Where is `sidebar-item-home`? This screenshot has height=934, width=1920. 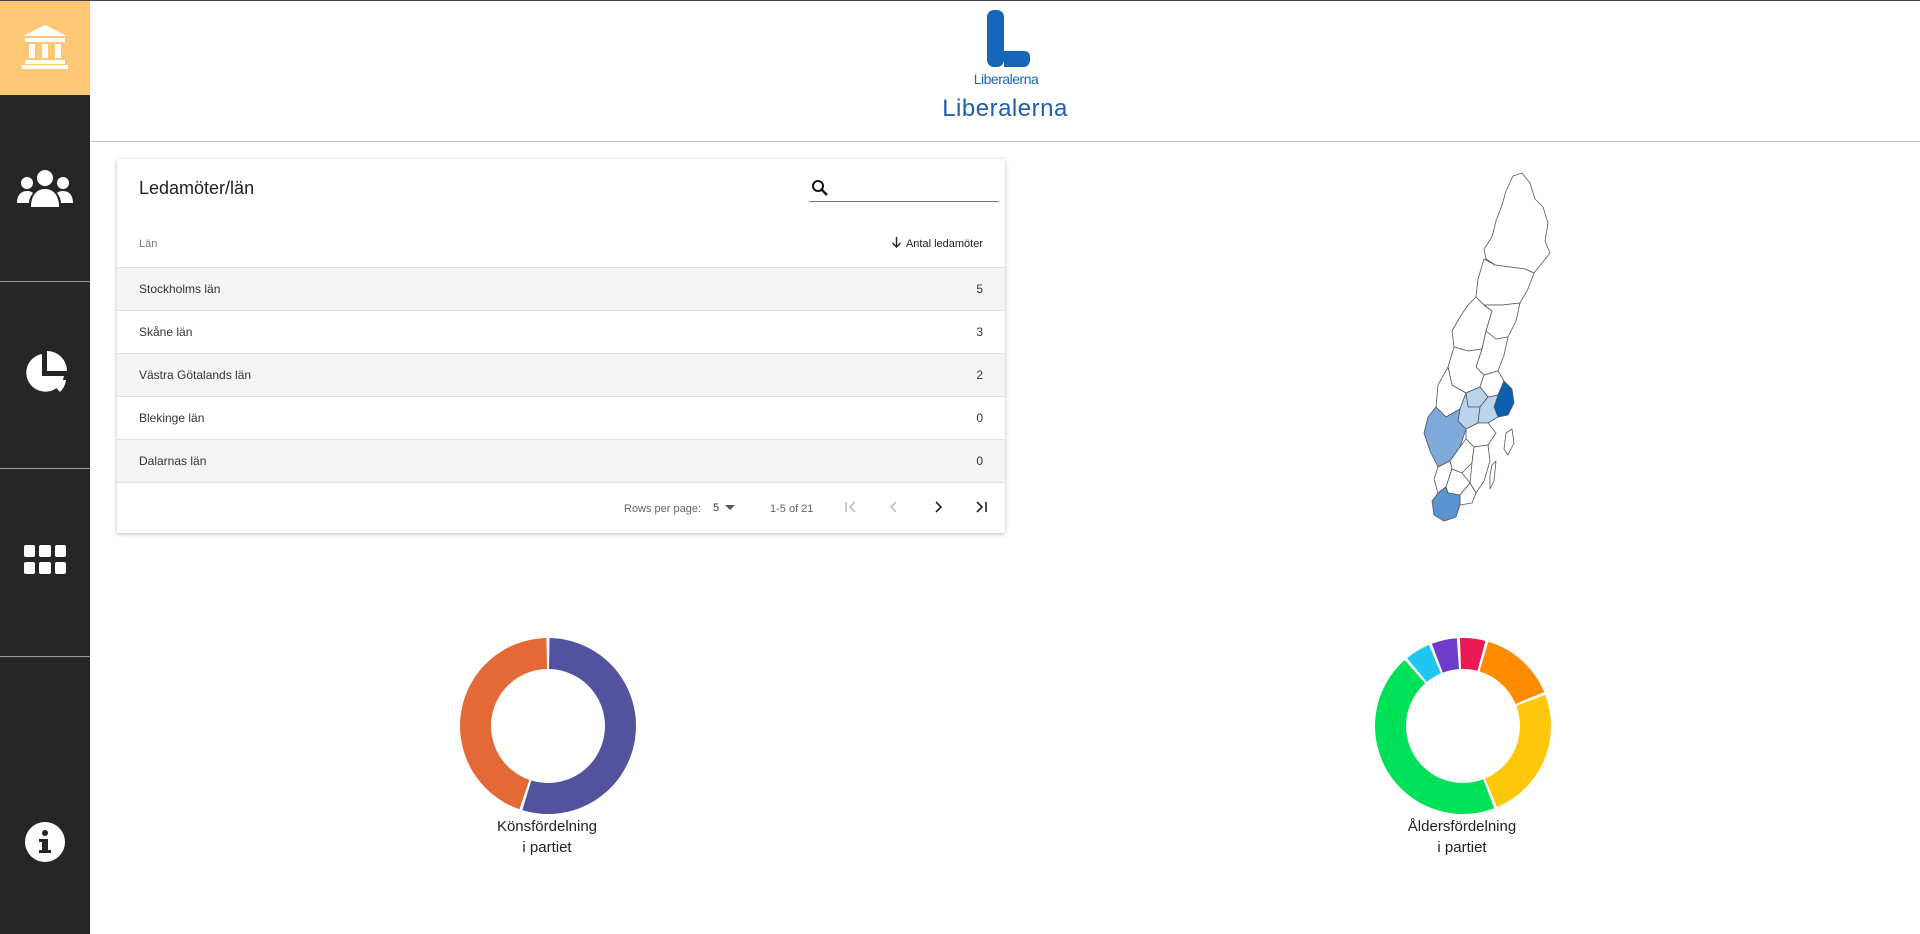 sidebar-item-home is located at coordinates (45, 48).